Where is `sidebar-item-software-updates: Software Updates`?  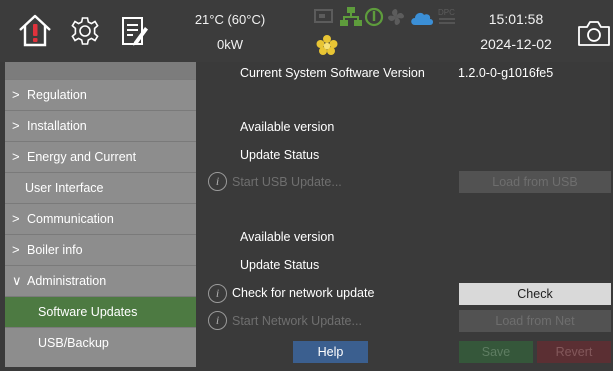
sidebar-item-software-updates: Software Updates is located at coordinates (100, 311).